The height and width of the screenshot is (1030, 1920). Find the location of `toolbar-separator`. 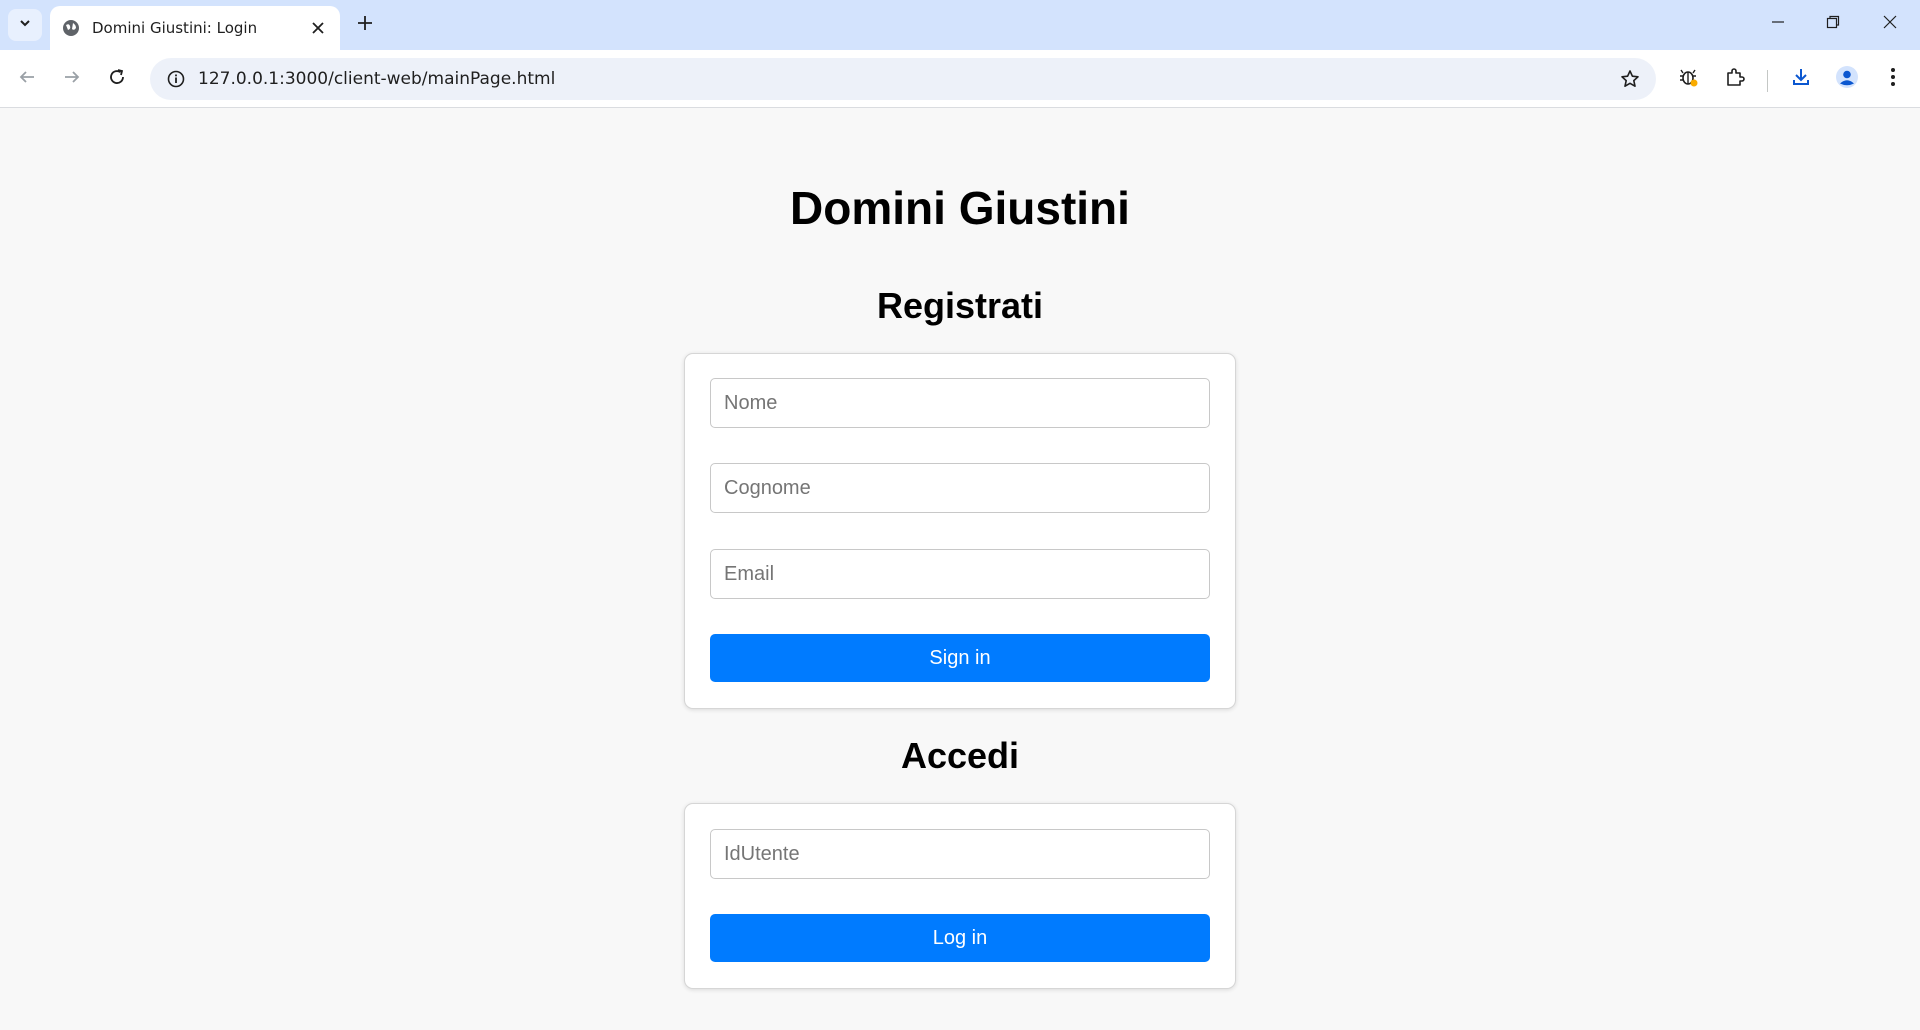

toolbar-separator is located at coordinates (1767, 81).